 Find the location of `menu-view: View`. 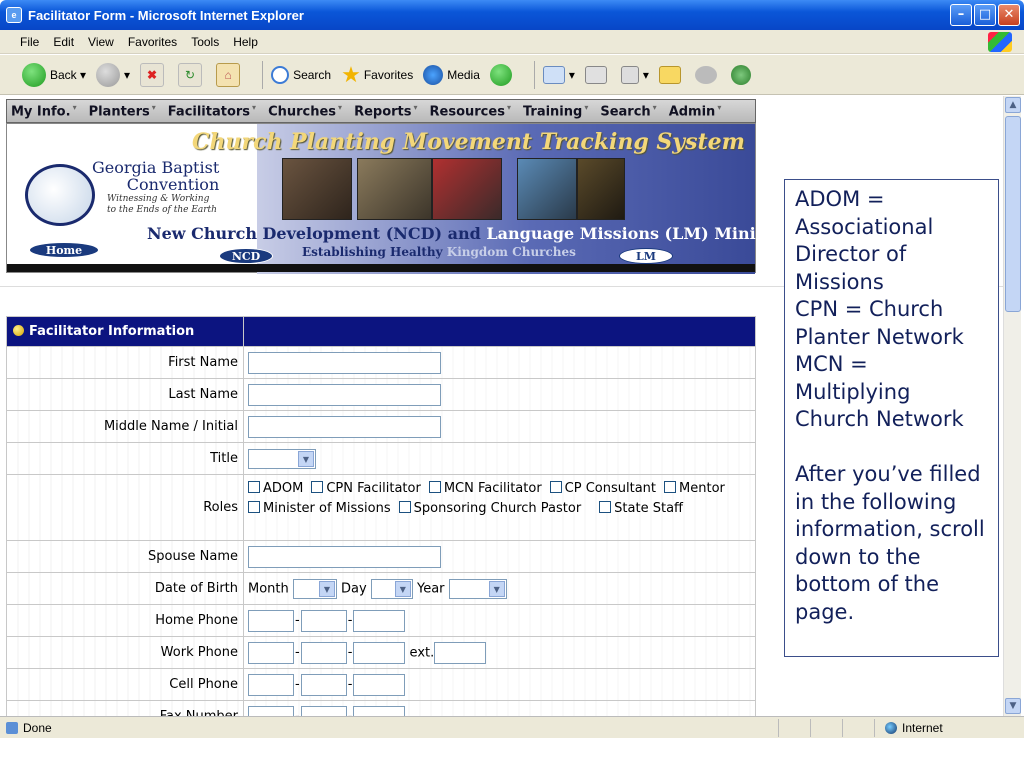

menu-view: View is located at coordinates (101, 42).